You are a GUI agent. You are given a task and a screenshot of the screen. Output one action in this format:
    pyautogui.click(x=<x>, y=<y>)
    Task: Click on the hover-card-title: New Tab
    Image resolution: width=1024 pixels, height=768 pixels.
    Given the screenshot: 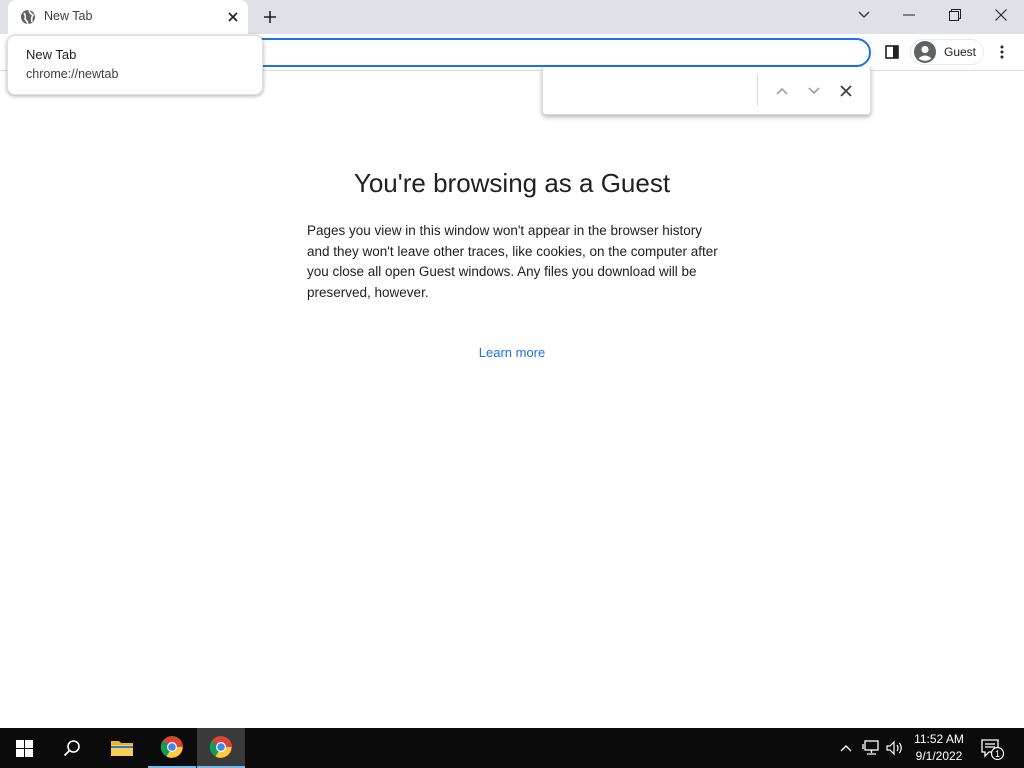 What is the action you would take?
    pyautogui.click(x=51, y=54)
    